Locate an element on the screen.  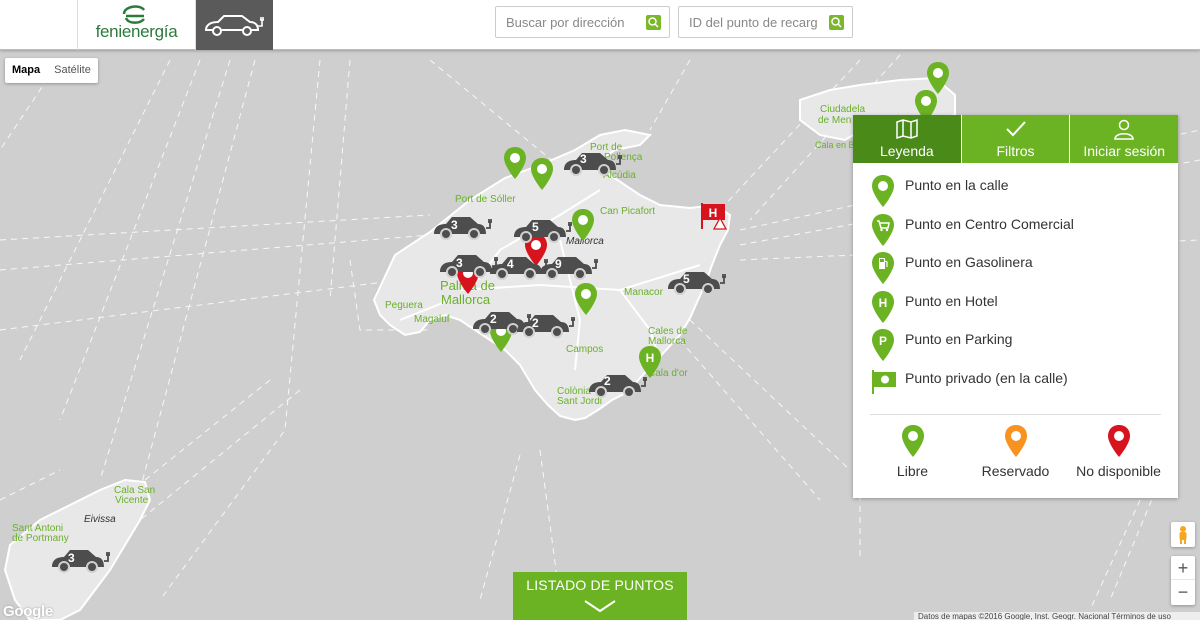
cluster-count: 4 is located at coordinates (510, 264).